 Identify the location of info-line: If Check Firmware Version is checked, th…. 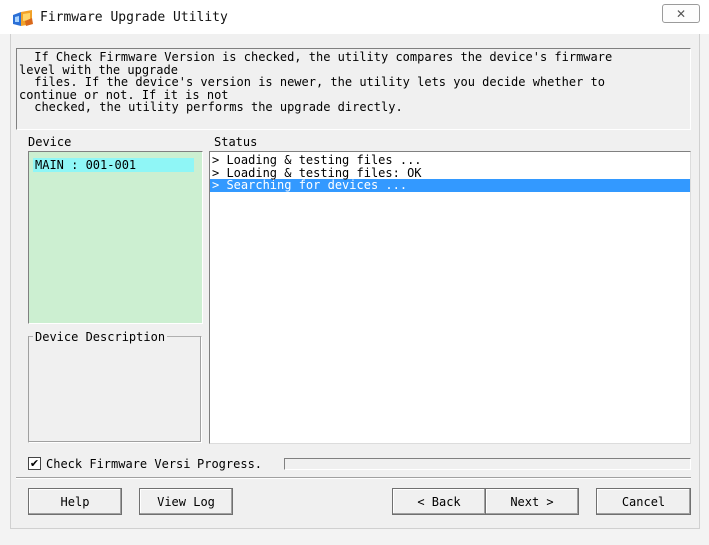
(320, 57).